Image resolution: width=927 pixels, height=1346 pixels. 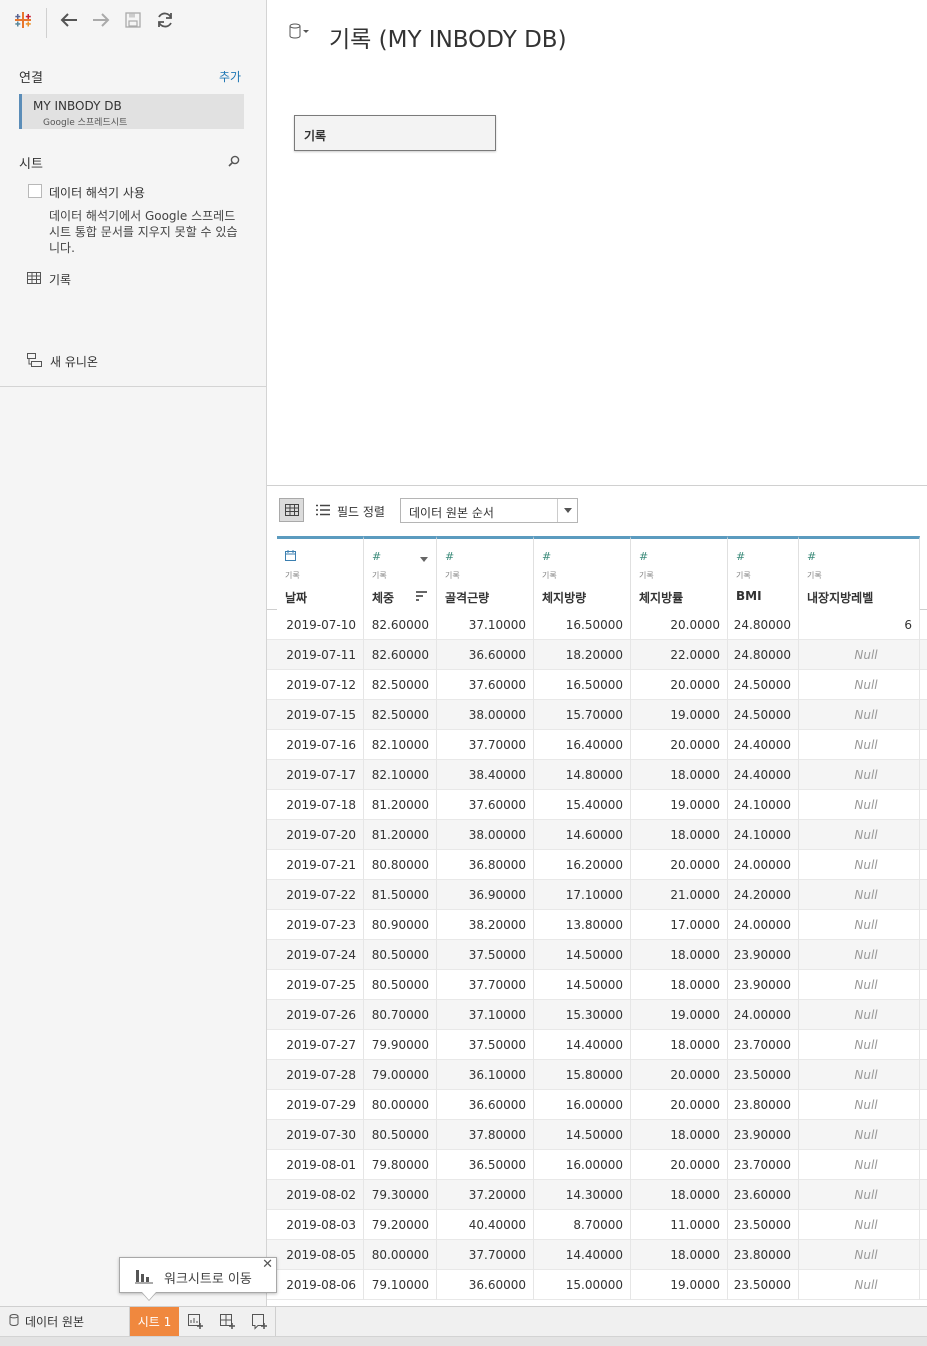 What do you see at coordinates (400, 655) in the screenshot?
I see `table-cell: 82.60000` at bounding box center [400, 655].